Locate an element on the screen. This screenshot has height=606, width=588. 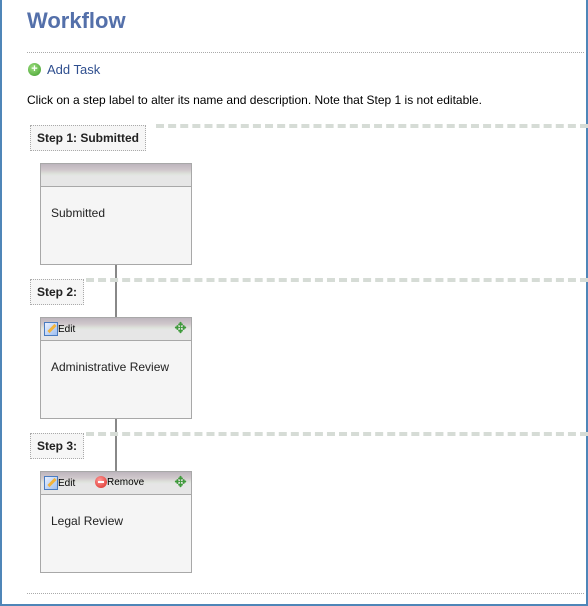
bottom-divider is located at coordinates (305, 593).